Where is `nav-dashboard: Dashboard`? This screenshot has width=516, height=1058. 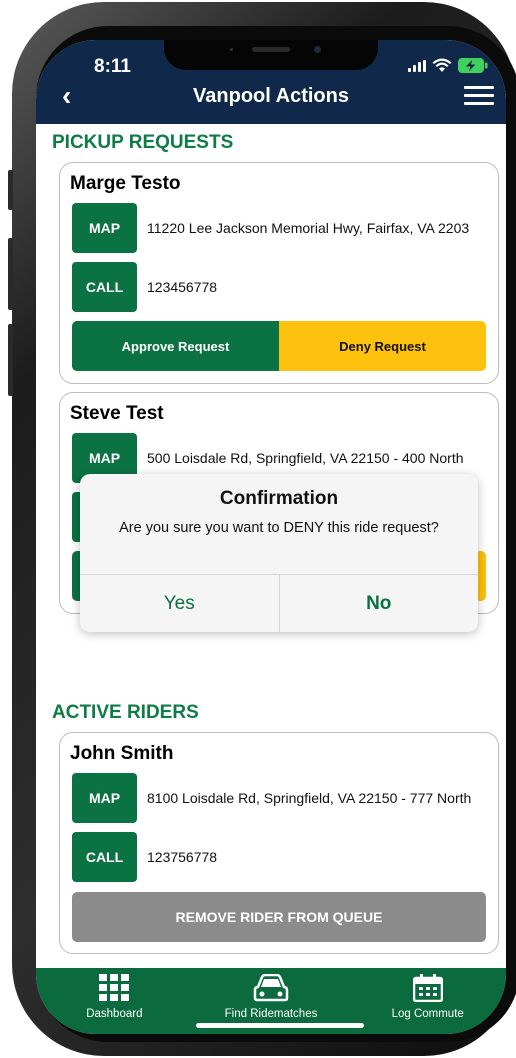 nav-dashboard: Dashboard is located at coordinates (114, 1001).